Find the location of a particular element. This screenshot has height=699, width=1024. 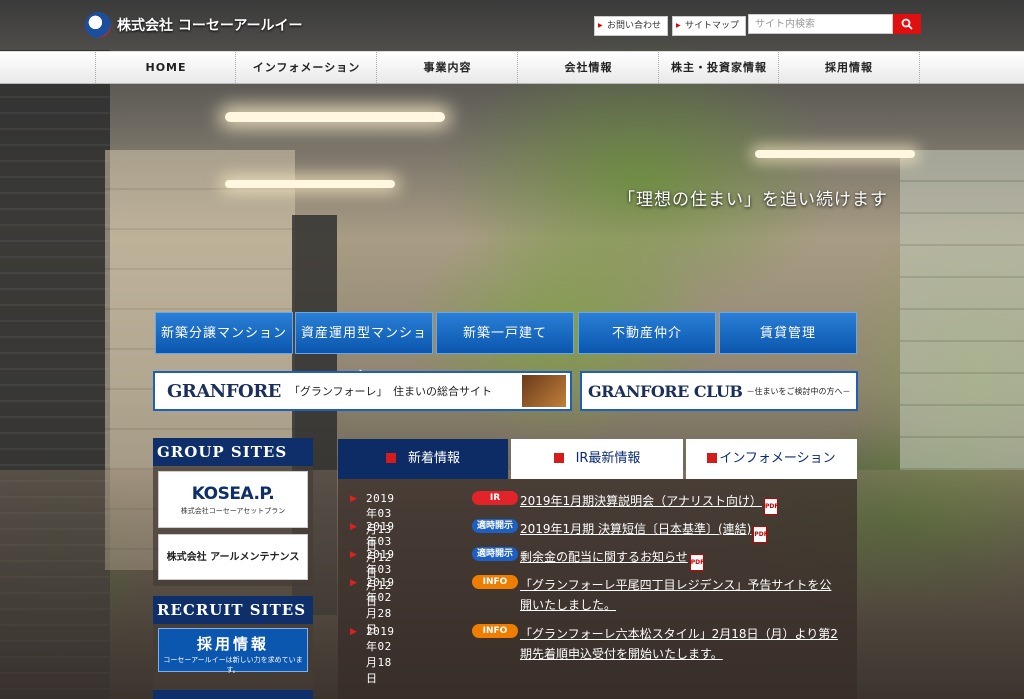

glass-facade is located at coordinates (962, 310).